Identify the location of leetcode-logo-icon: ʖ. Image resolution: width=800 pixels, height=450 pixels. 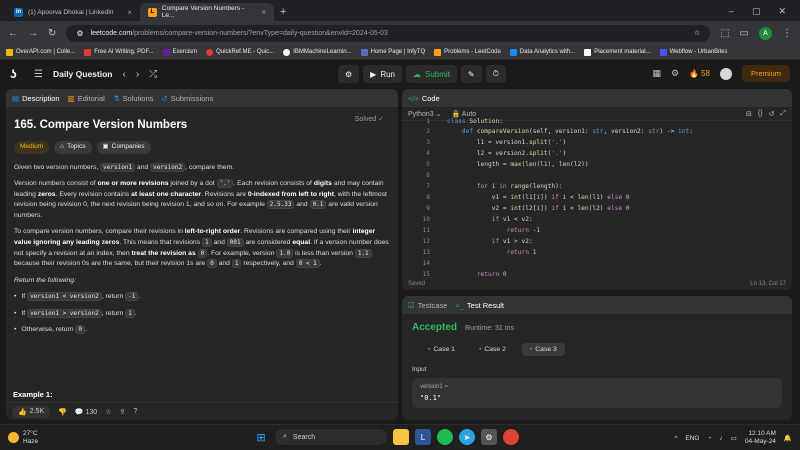
(17, 74).